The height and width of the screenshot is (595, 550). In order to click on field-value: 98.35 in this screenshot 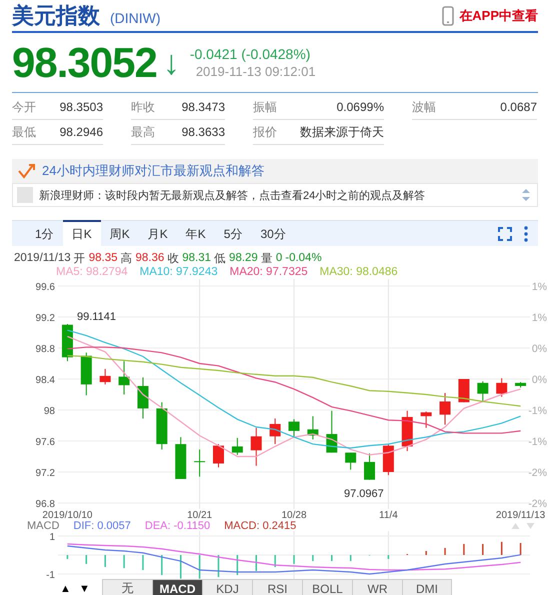, I will do `click(103, 258)`.